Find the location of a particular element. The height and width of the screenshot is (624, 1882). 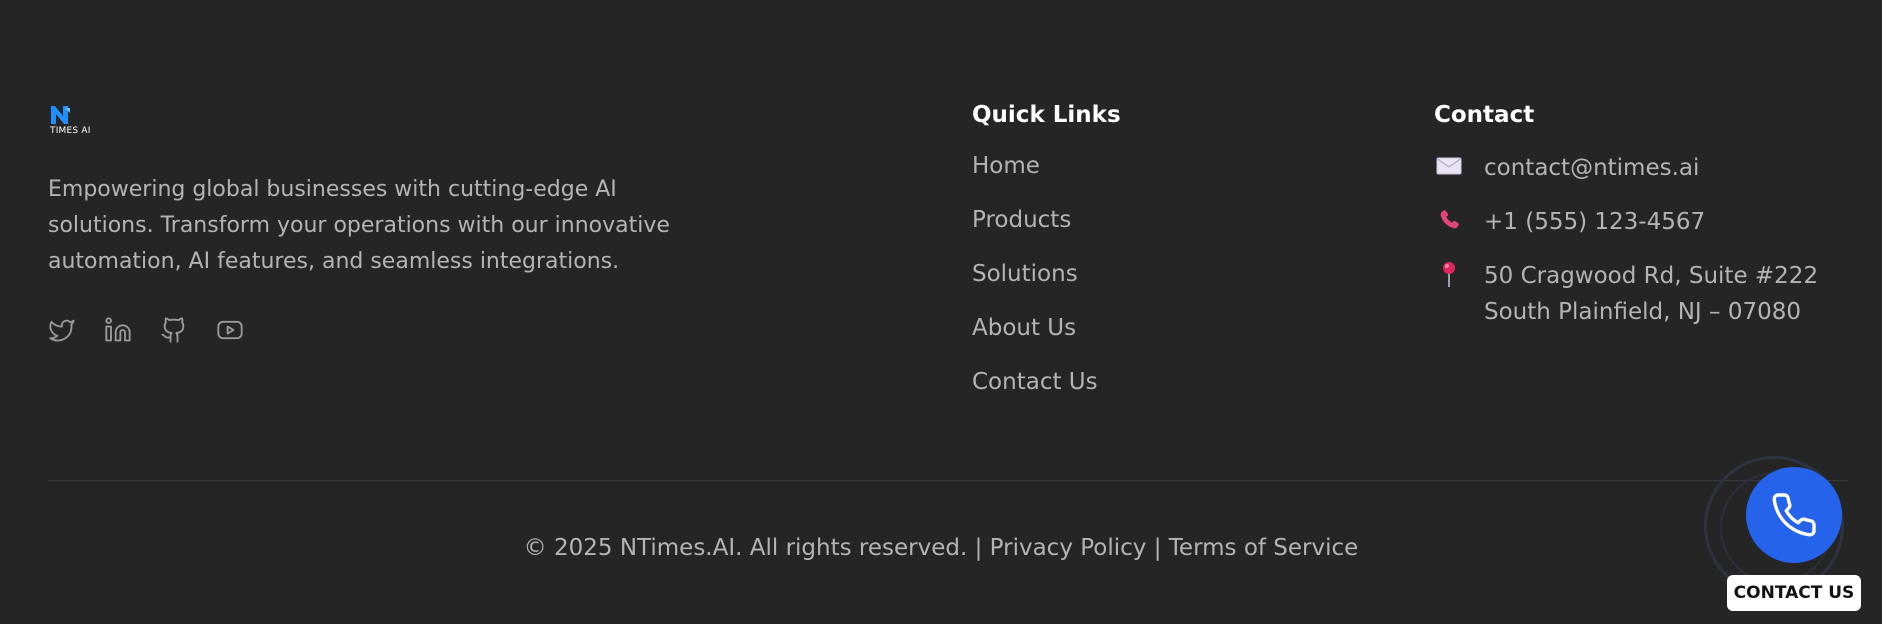

linkedin-icon is located at coordinates (118, 330).